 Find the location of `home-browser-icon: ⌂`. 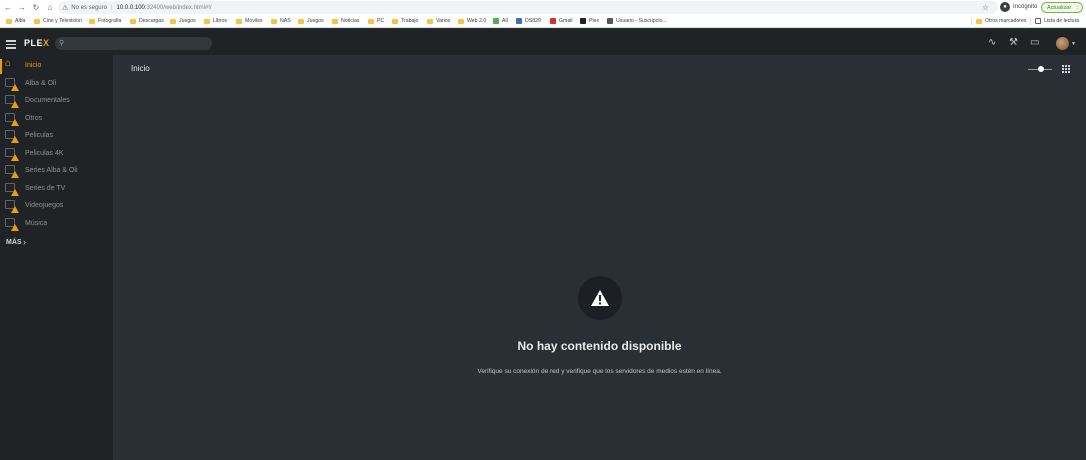

home-browser-icon: ⌂ is located at coordinates (50, 7).